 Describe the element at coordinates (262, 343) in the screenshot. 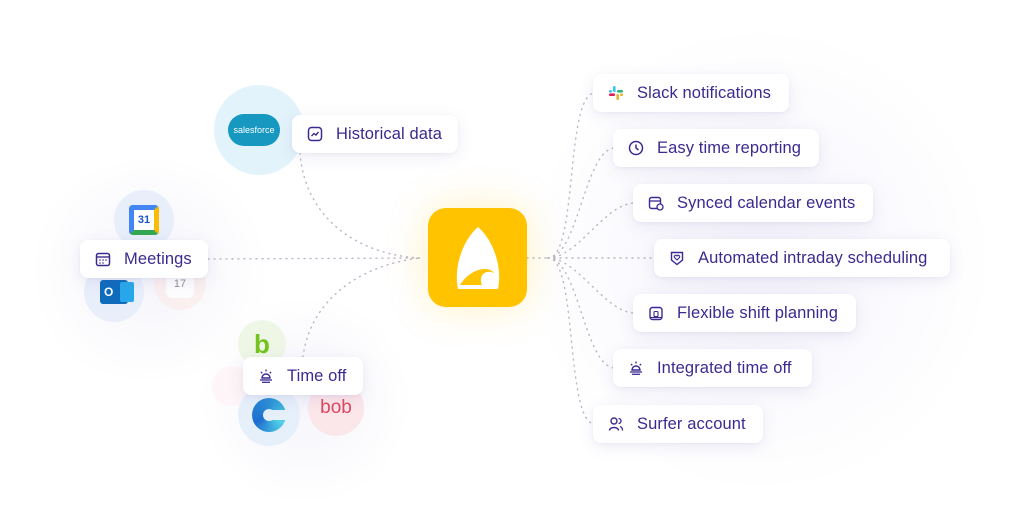

I see `bamboohr-icon: b` at that location.